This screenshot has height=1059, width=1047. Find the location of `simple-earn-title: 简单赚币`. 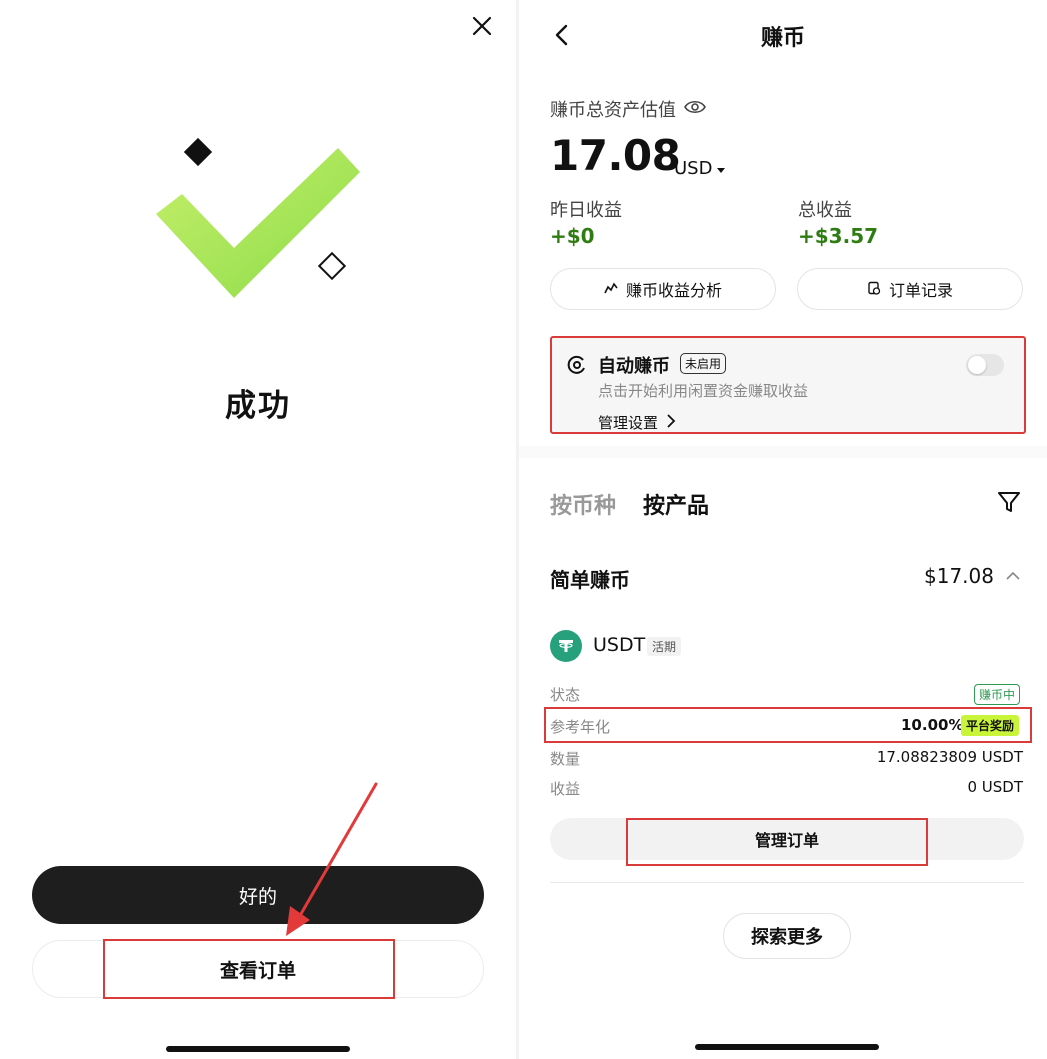

simple-earn-title: 简单赚币 is located at coordinates (590, 580).